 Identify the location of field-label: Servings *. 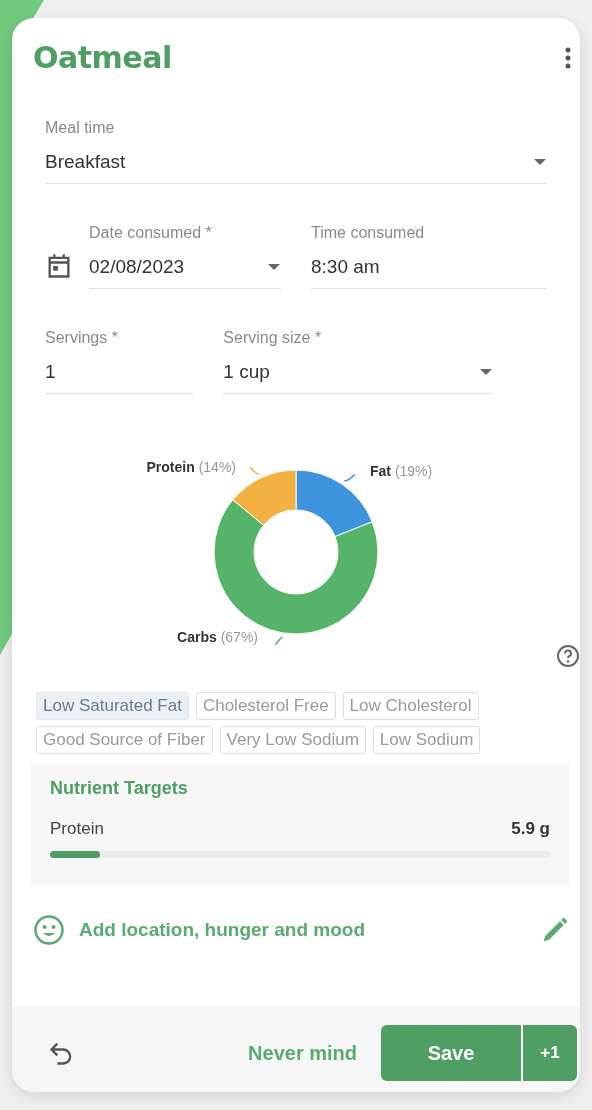
(82, 338).